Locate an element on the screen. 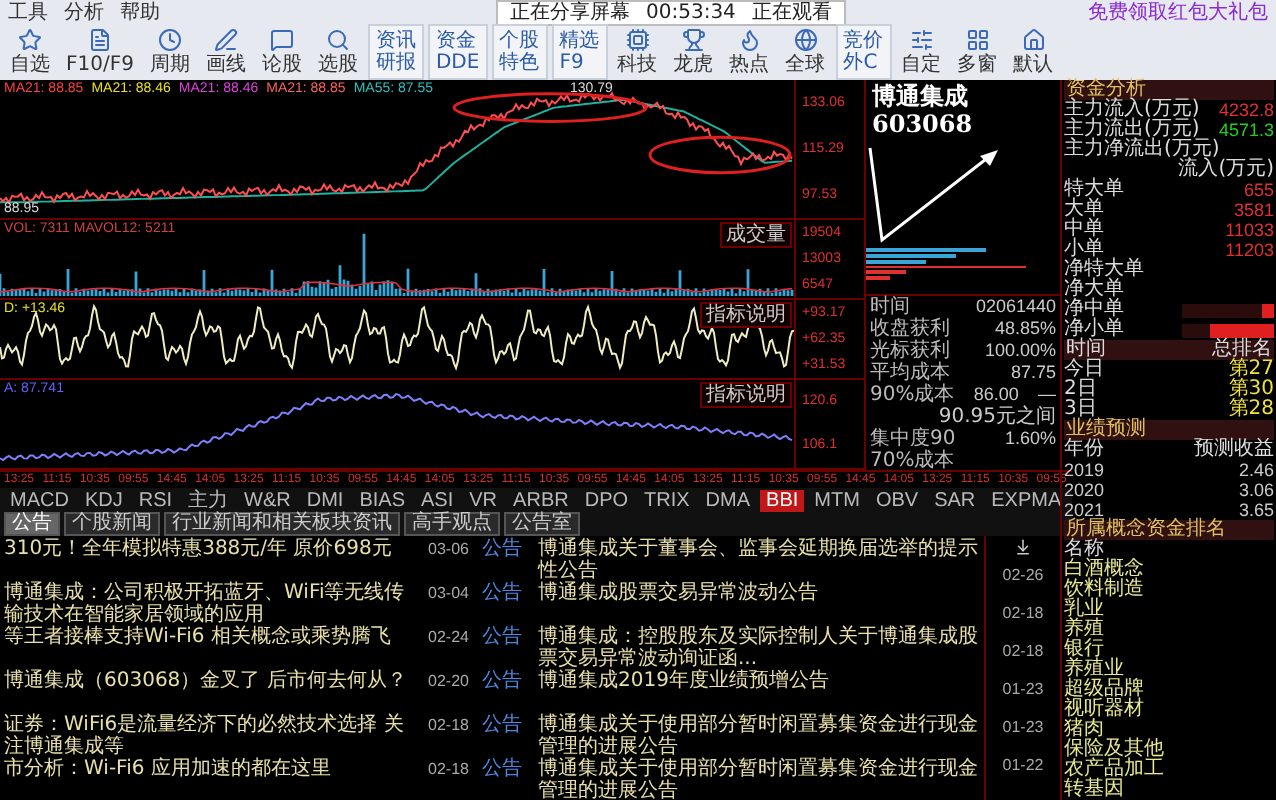  news-tab: 公告 is located at coordinates (32, 524).